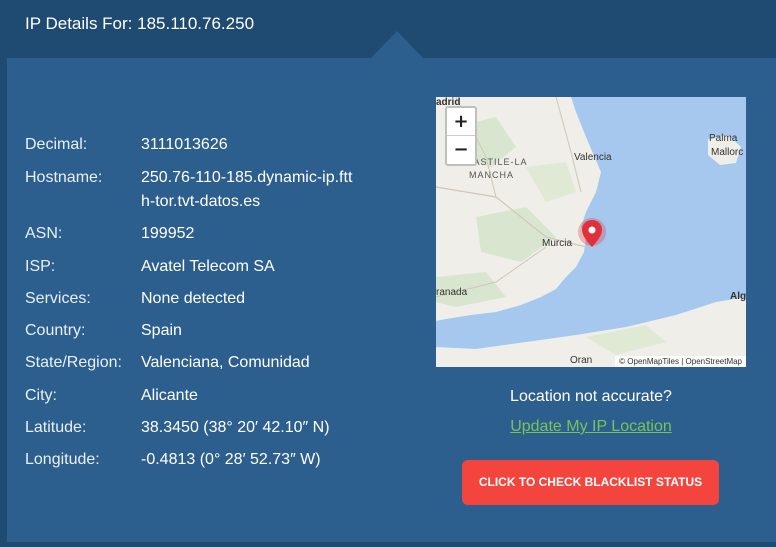 The image size is (776, 547). What do you see at coordinates (557, 243) in the screenshot?
I see `map-label-murcia: Murcia` at bounding box center [557, 243].